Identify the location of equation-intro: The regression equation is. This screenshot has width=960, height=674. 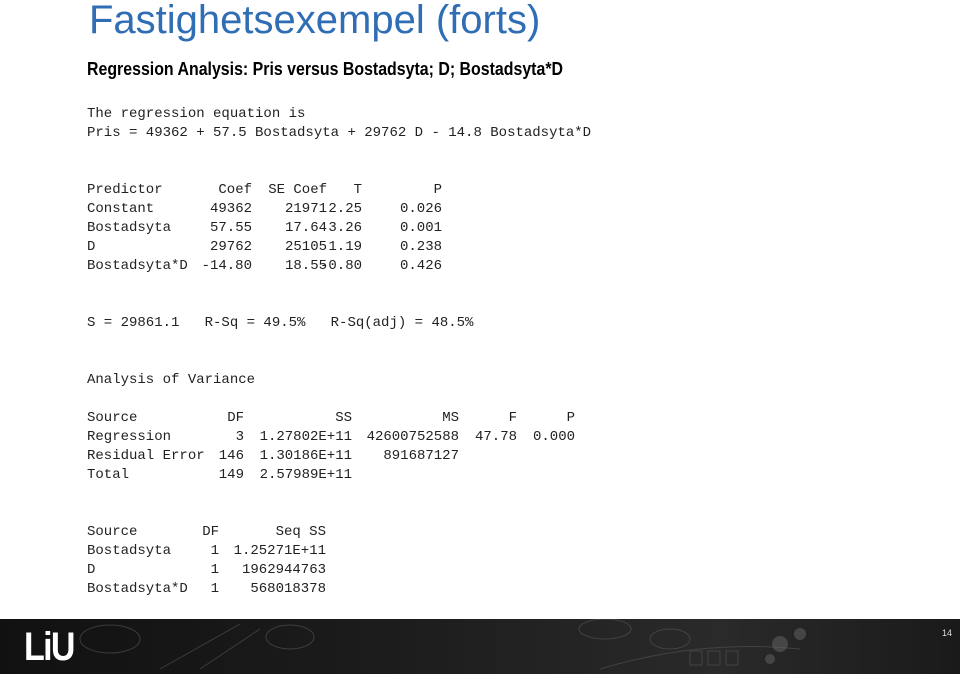
(196, 114).